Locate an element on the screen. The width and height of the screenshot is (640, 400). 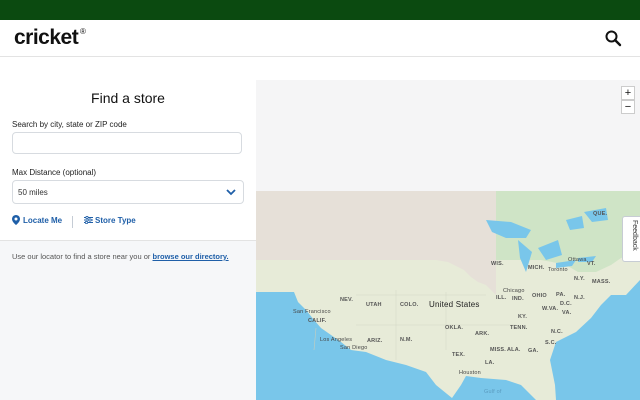
zoom-in-button: + is located at coordinates (628, 93).